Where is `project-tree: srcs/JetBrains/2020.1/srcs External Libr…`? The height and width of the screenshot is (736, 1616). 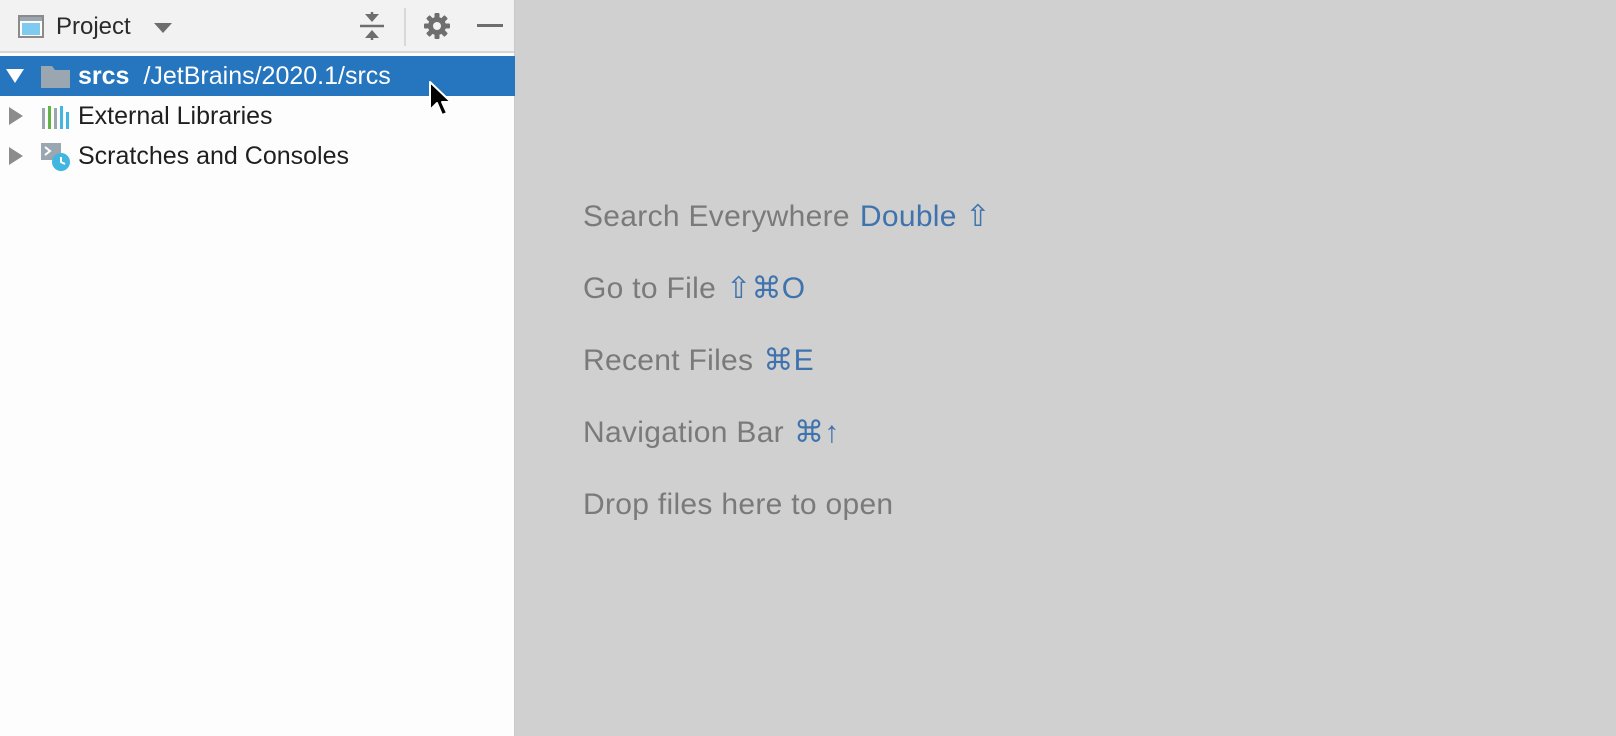 project-tree: srcs/JetBrains/2020.1/srcs External Libr… is located at coordinates (257, 116).